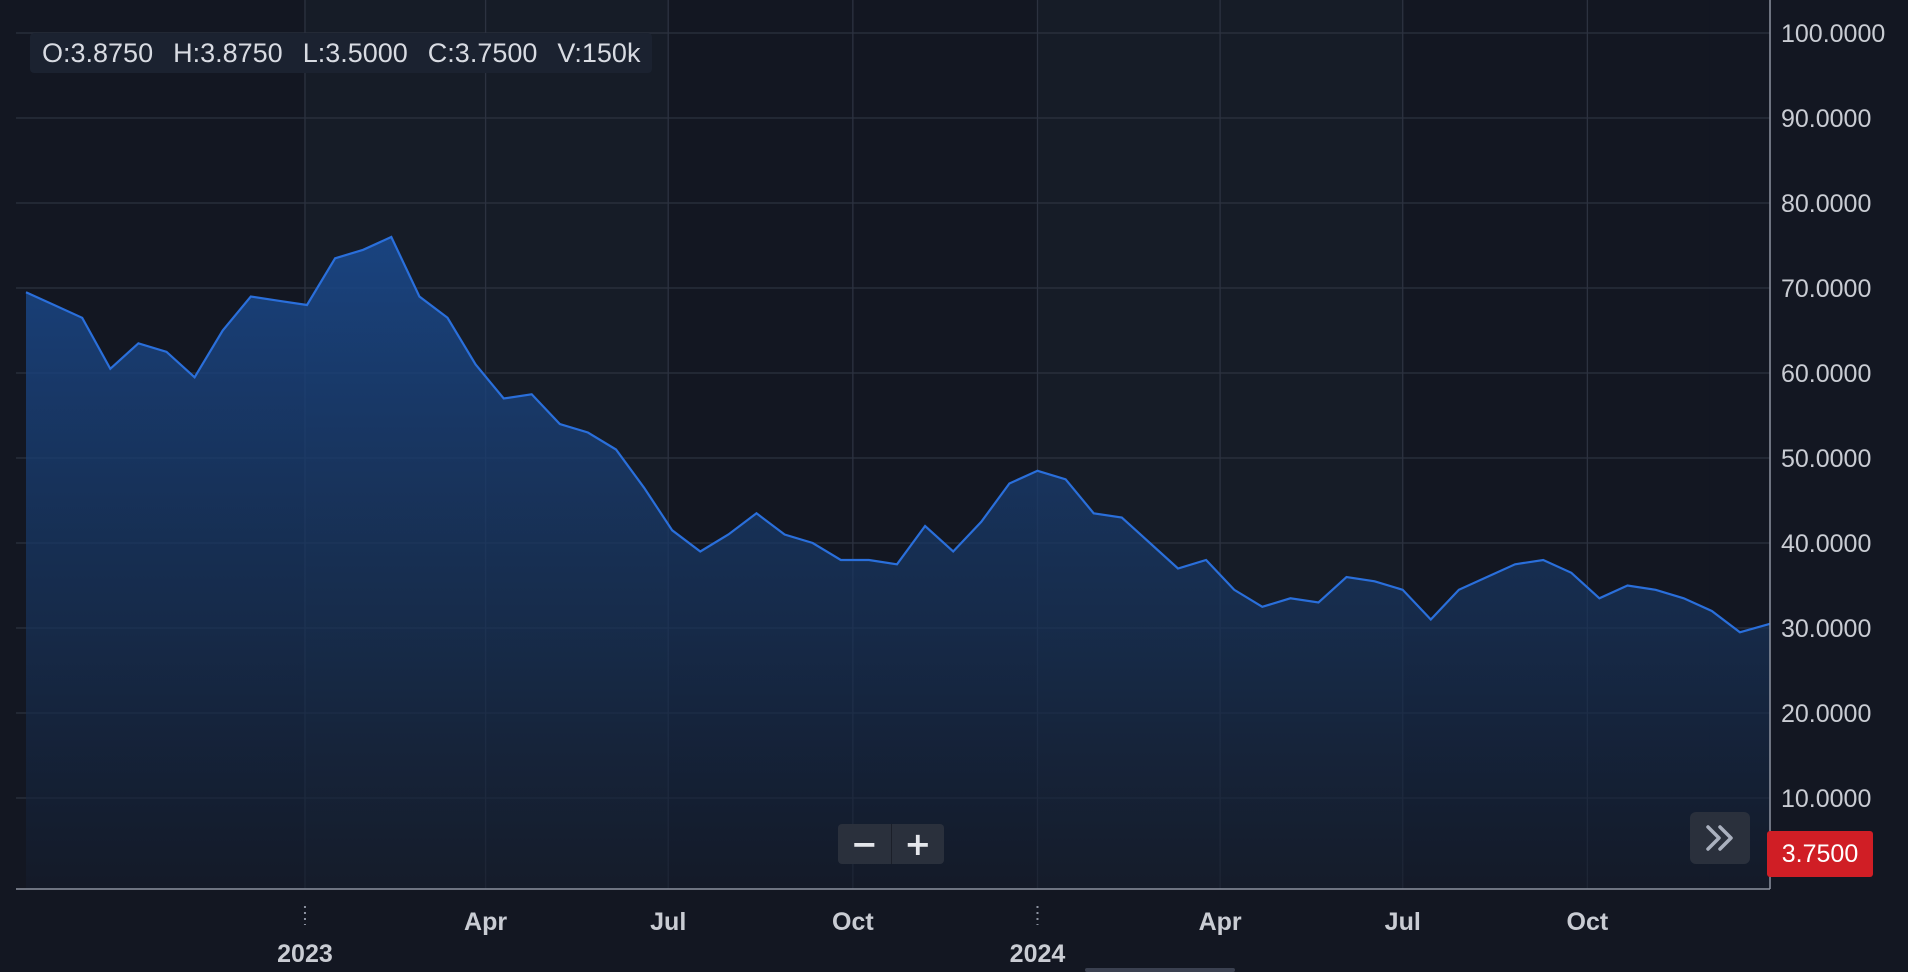  I want to click on y-tick-label: 70.0000, so click(1826, 289).